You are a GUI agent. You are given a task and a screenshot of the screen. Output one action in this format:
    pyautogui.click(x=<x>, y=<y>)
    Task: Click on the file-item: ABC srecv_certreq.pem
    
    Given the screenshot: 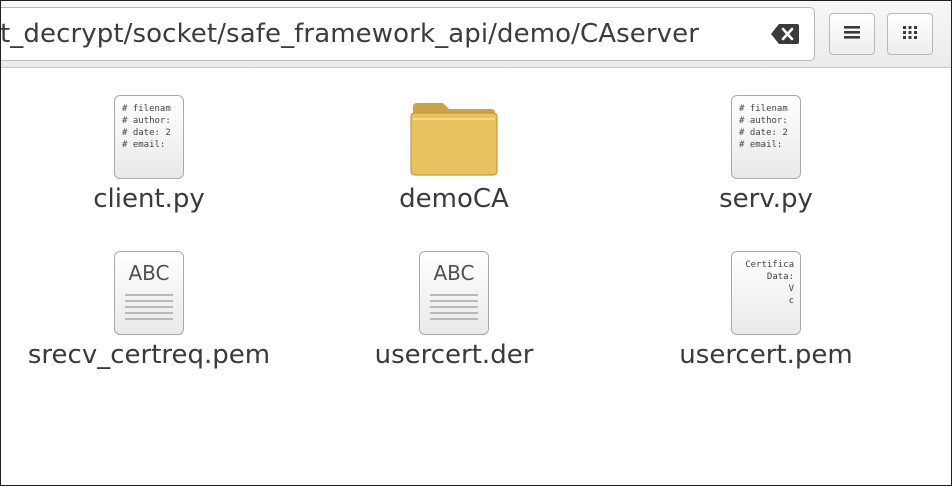 What is the action you would take?
    pyautogui.click(x=149, y=309)
    